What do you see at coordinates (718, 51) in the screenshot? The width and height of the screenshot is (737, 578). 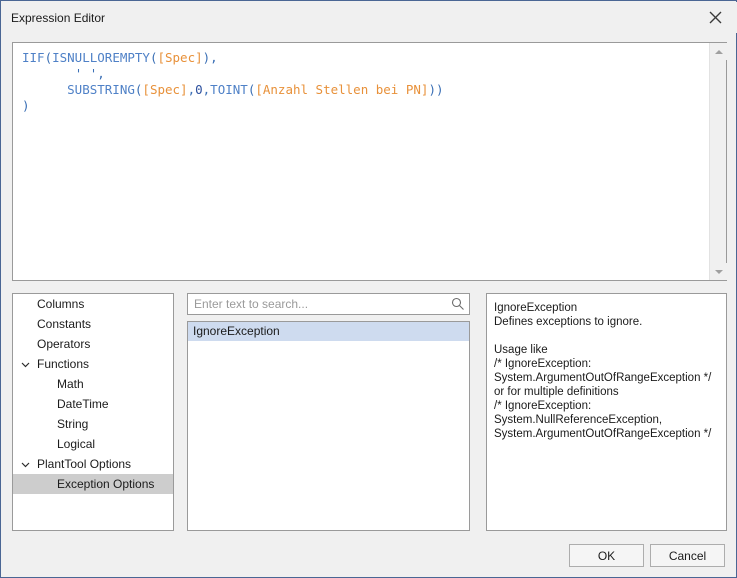 I see `scroll-up-arrow-icon` at bounding box center [718, 51].